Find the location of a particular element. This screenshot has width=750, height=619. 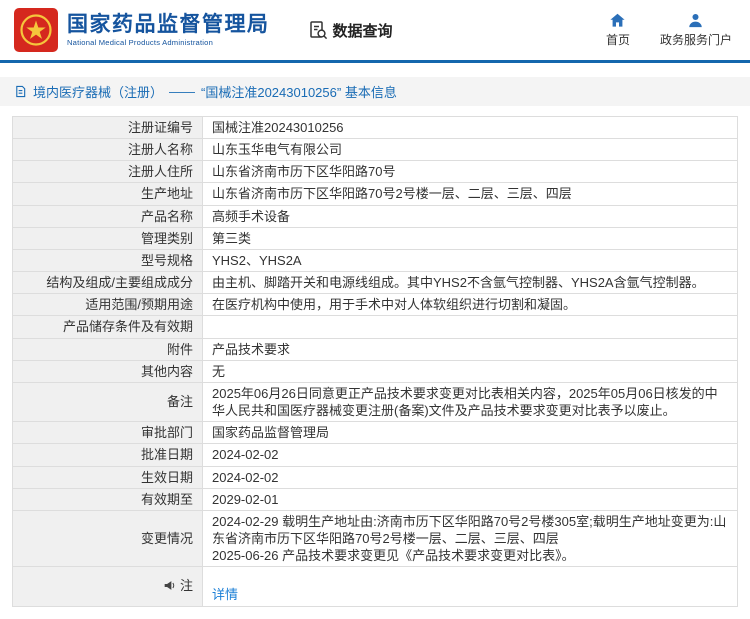

org-name-en: National Medical Products Administration is located at coordinates (140, 42).